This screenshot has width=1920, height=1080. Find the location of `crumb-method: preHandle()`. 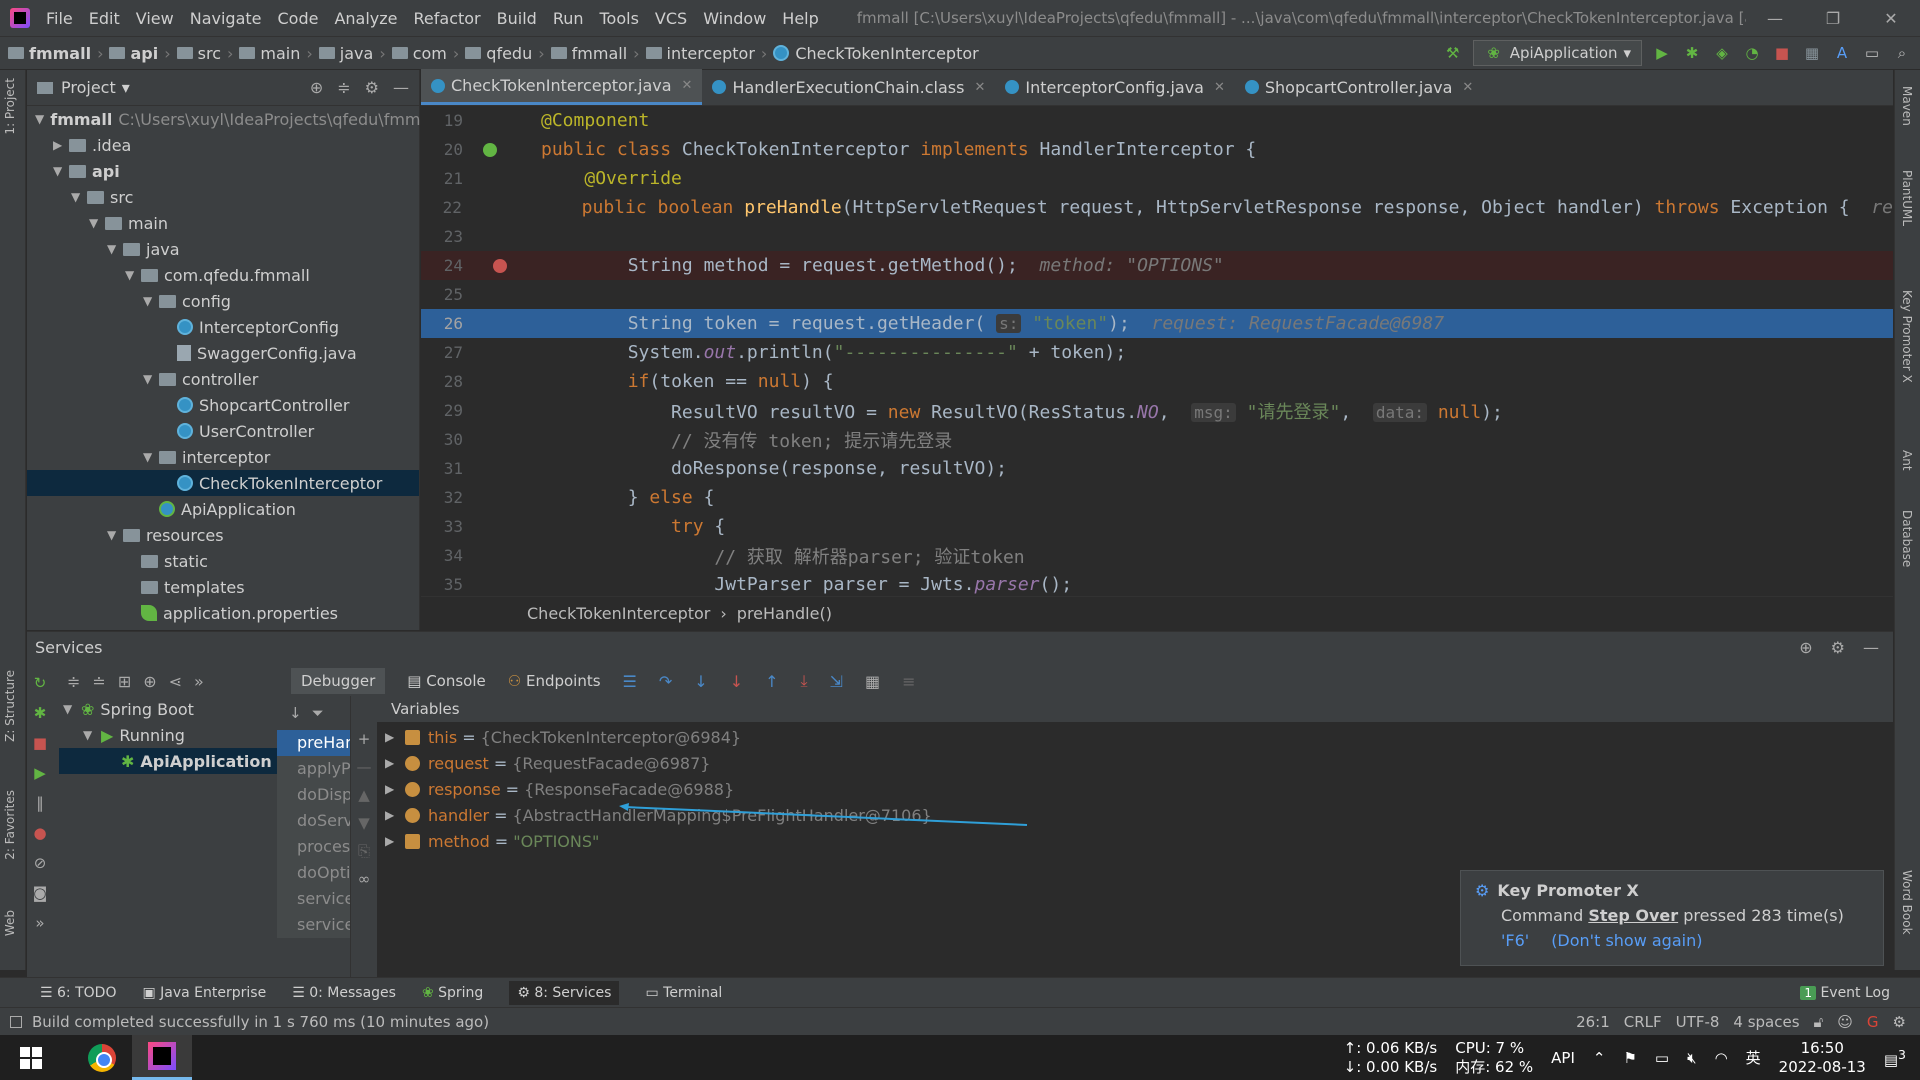

crumb-method: preHandle() is located at coordinates (784, 613).